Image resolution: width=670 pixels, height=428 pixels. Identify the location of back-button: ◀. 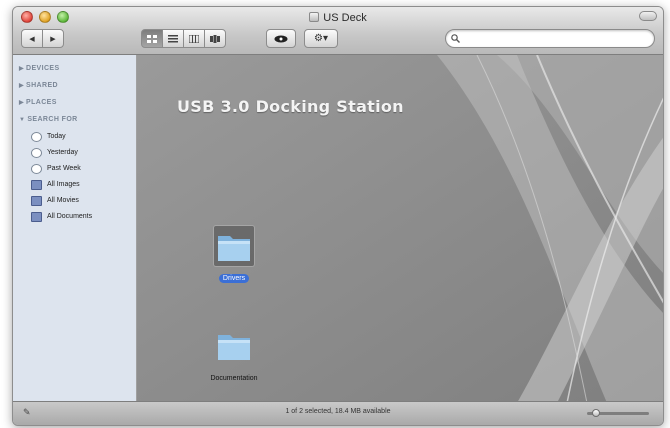
(32, 38).